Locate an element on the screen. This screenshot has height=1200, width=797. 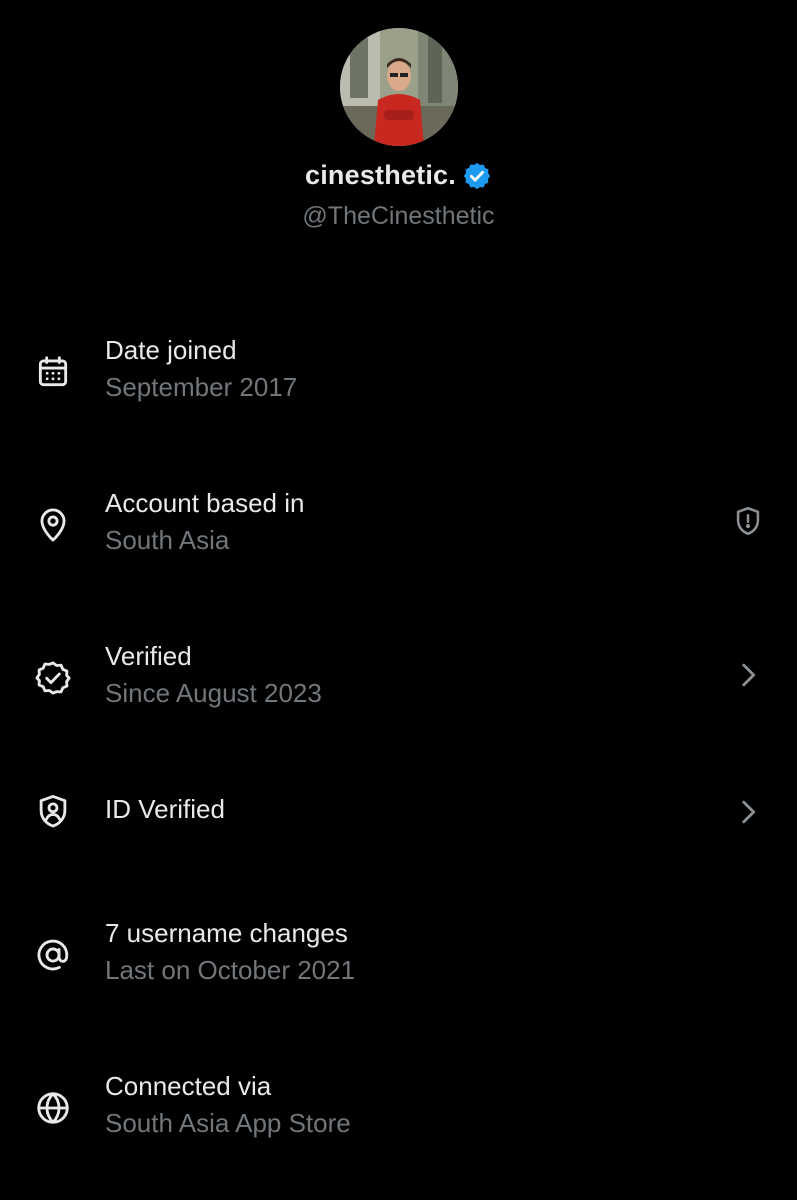
avatar is located at coordinates (399, 87).